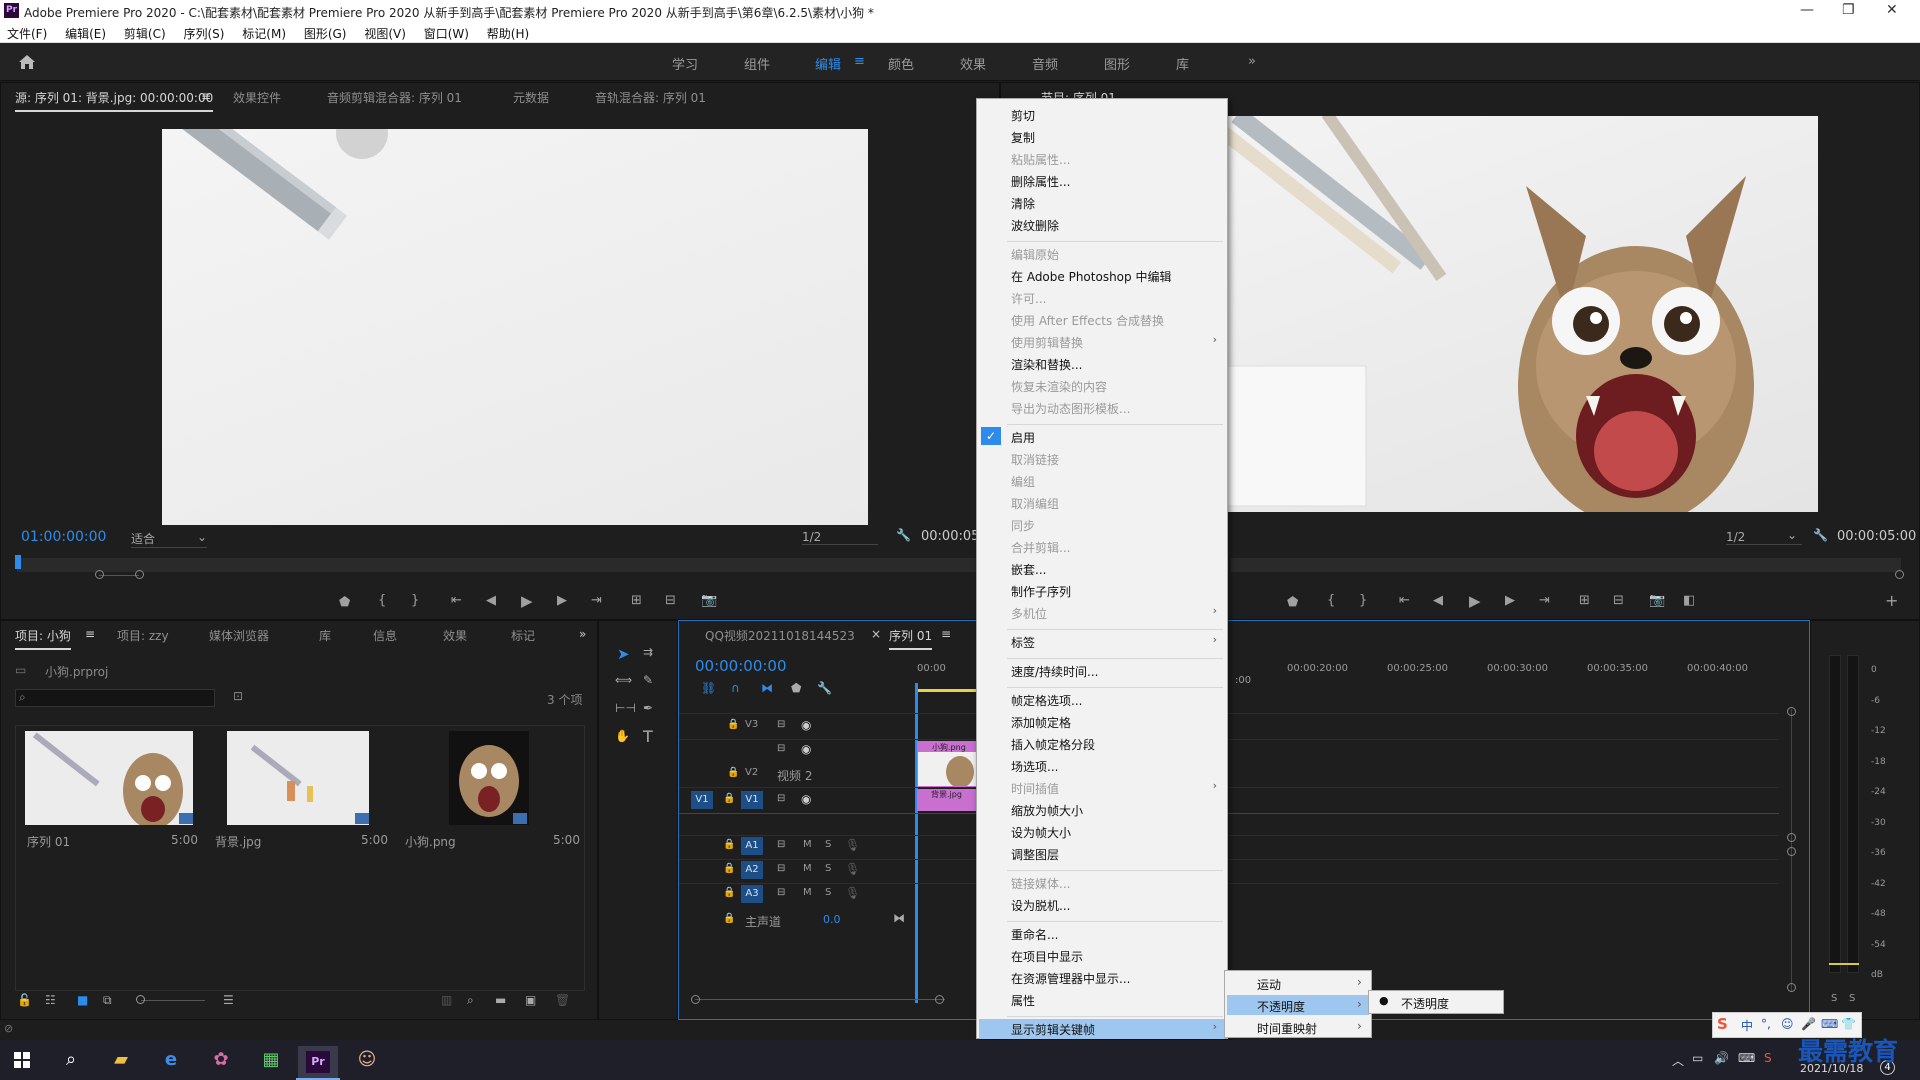  I want to click on comparison-view-icon: ◧, so click(1689, 600).